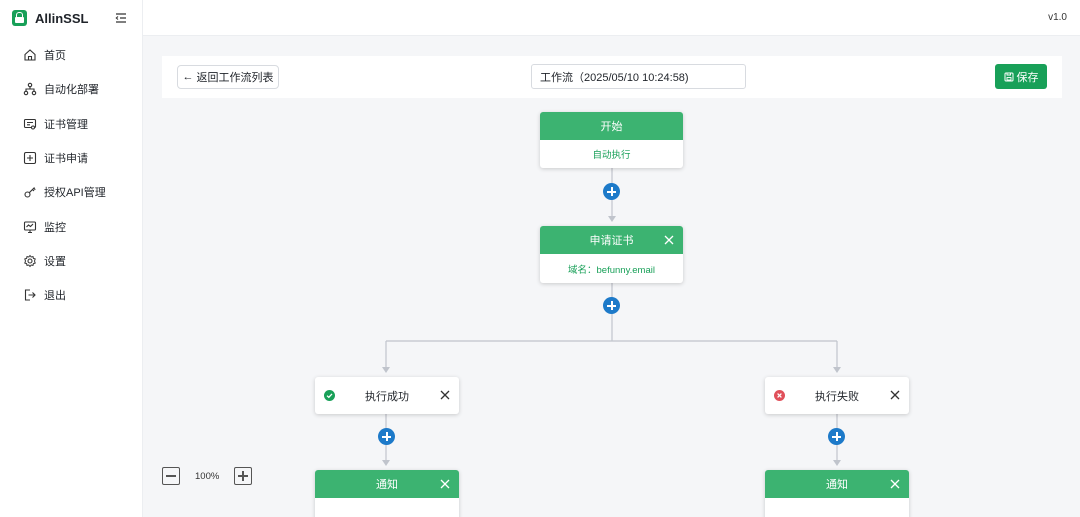  Describe the element at coordinates (611, 18) in the screenshot. I see `top-bar: v1.0` at that location.